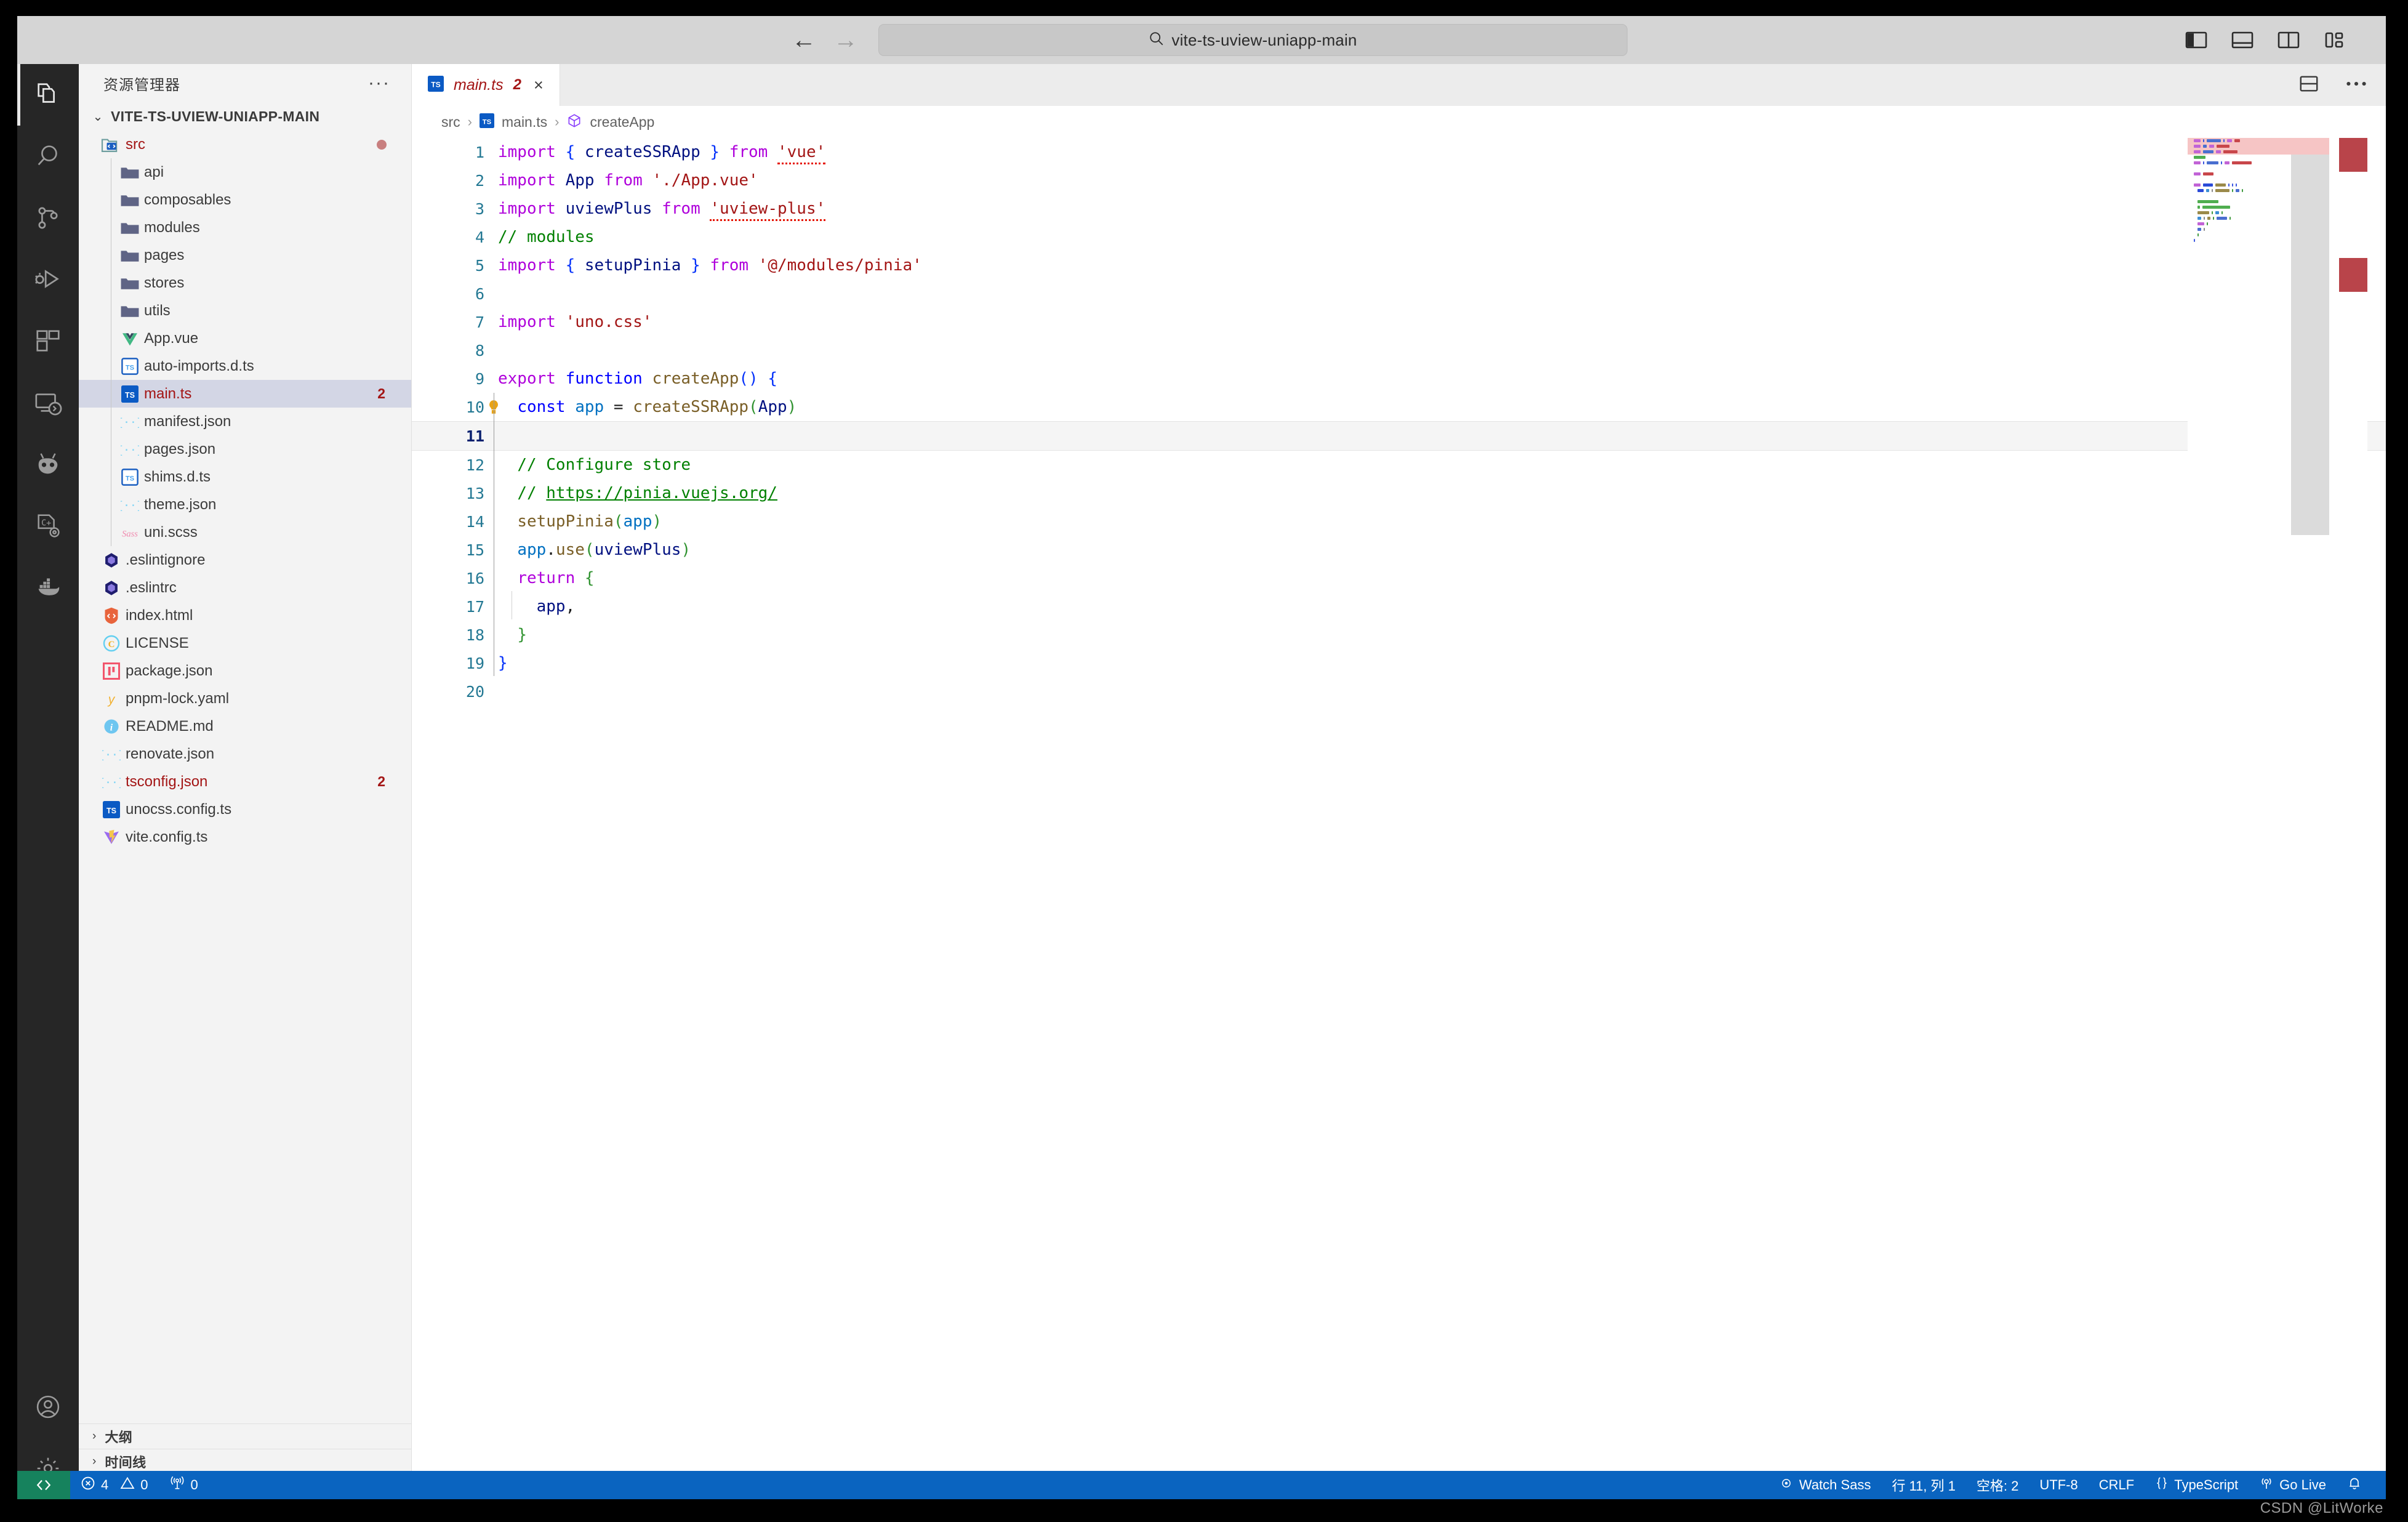  Describe the element at coordinates (168, 393) in the screenshot. I see `tree-item-label: main.ts` at that location.